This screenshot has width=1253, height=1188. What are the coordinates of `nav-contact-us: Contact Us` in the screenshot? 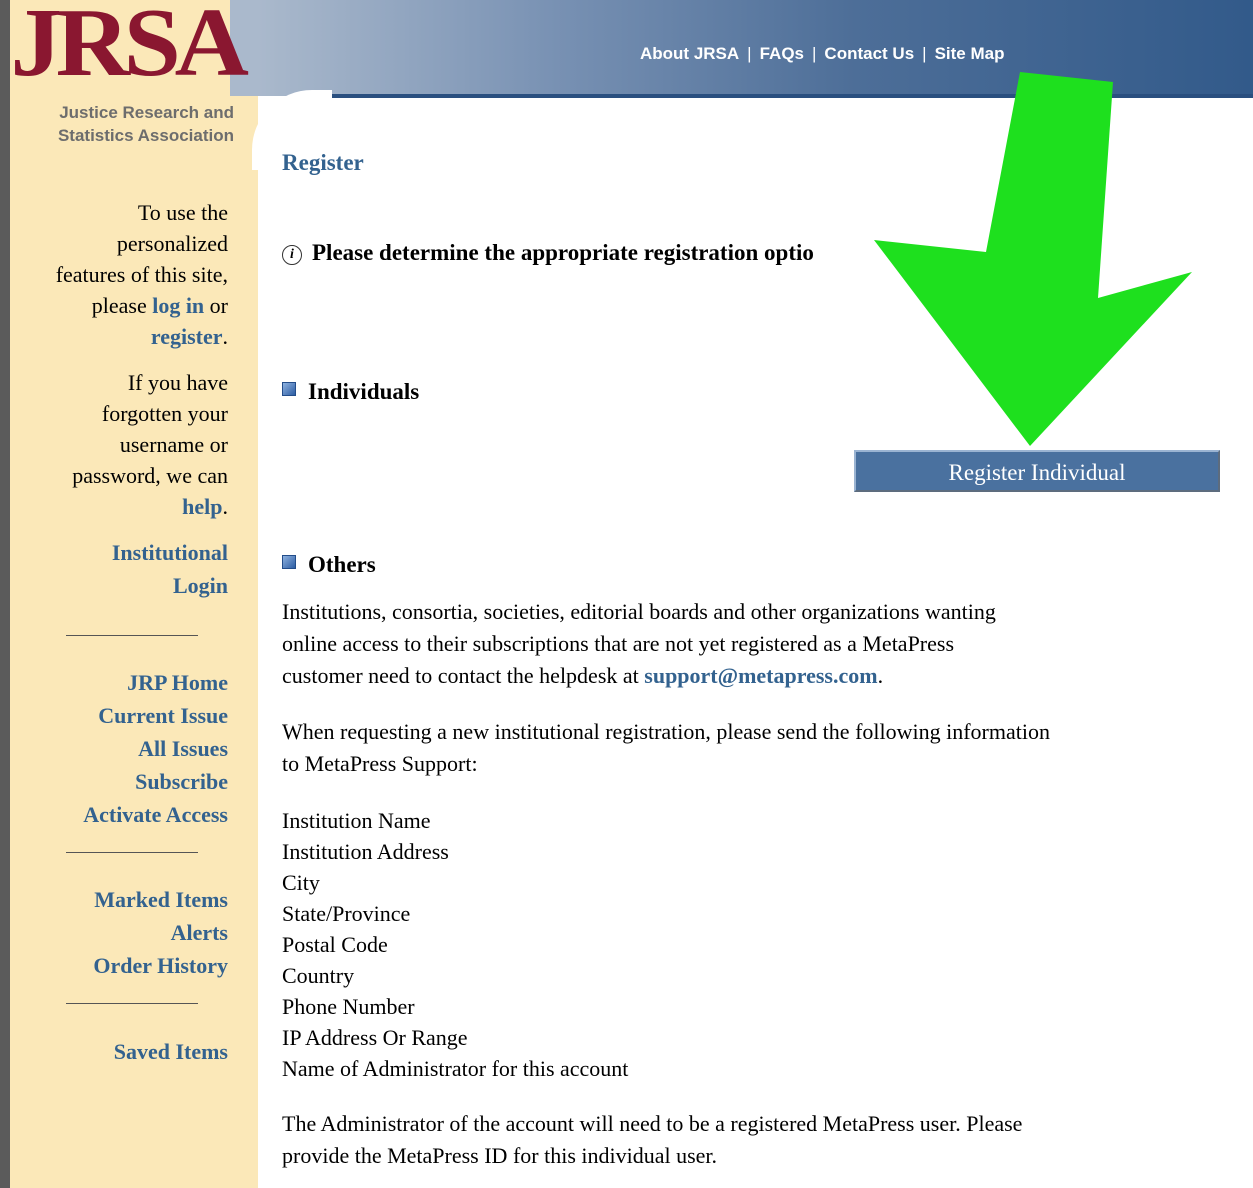 It's located at (869, 53).